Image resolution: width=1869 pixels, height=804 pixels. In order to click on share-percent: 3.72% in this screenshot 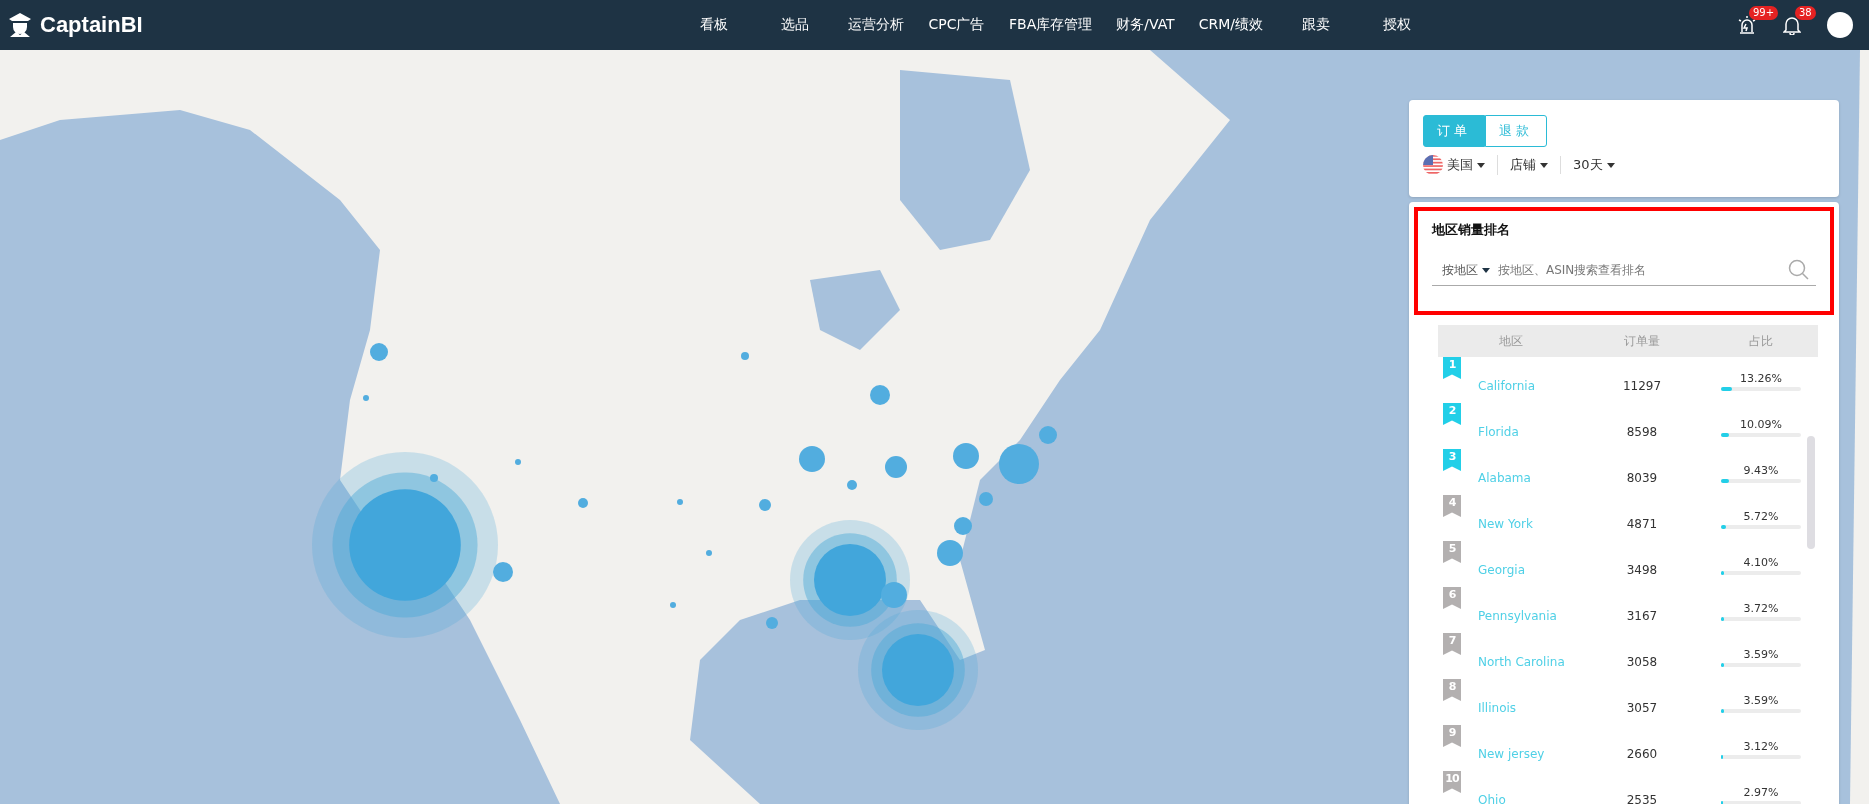, I will do `click(1761, 608)`.